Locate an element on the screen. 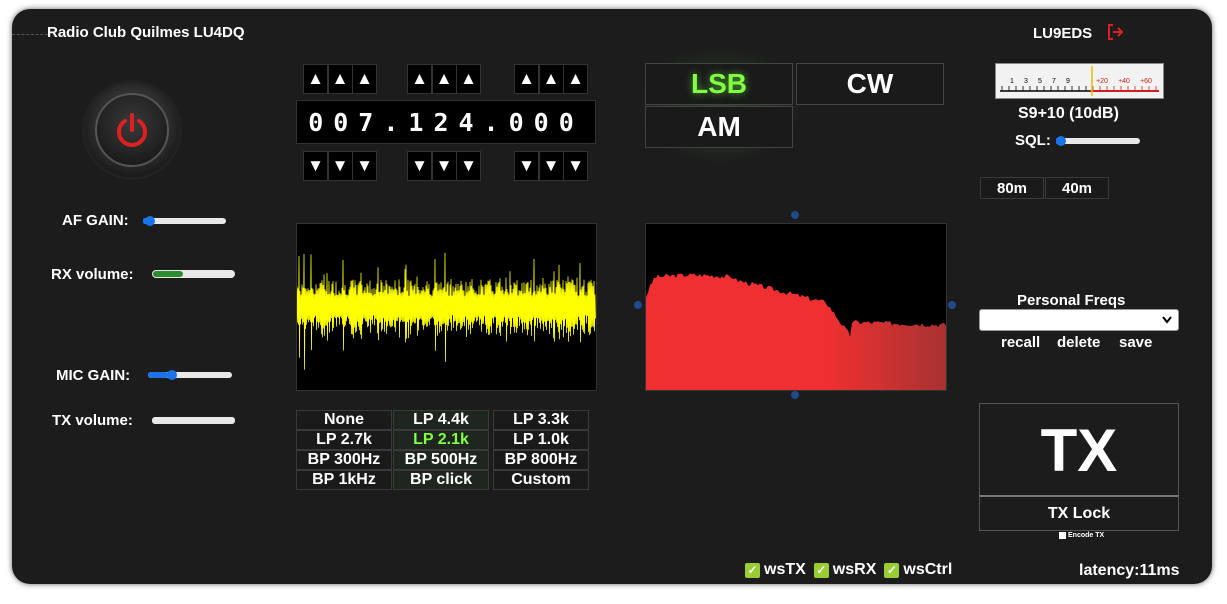  latency-readout: latency:11ms is located at coordinates (1129, 570).